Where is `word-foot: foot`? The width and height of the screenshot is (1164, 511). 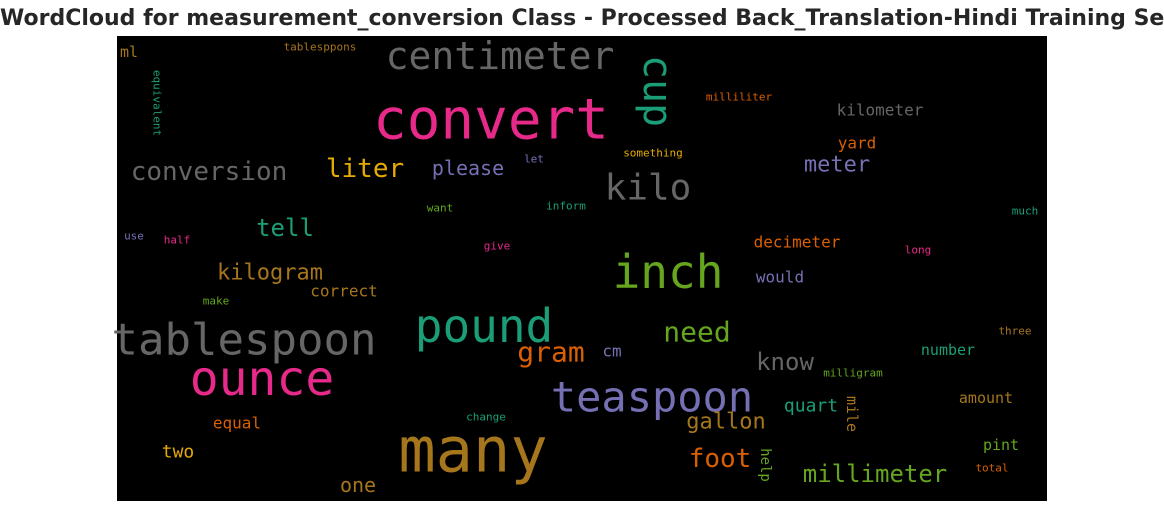
word-foot: foot is located at coordinates (720, 459).